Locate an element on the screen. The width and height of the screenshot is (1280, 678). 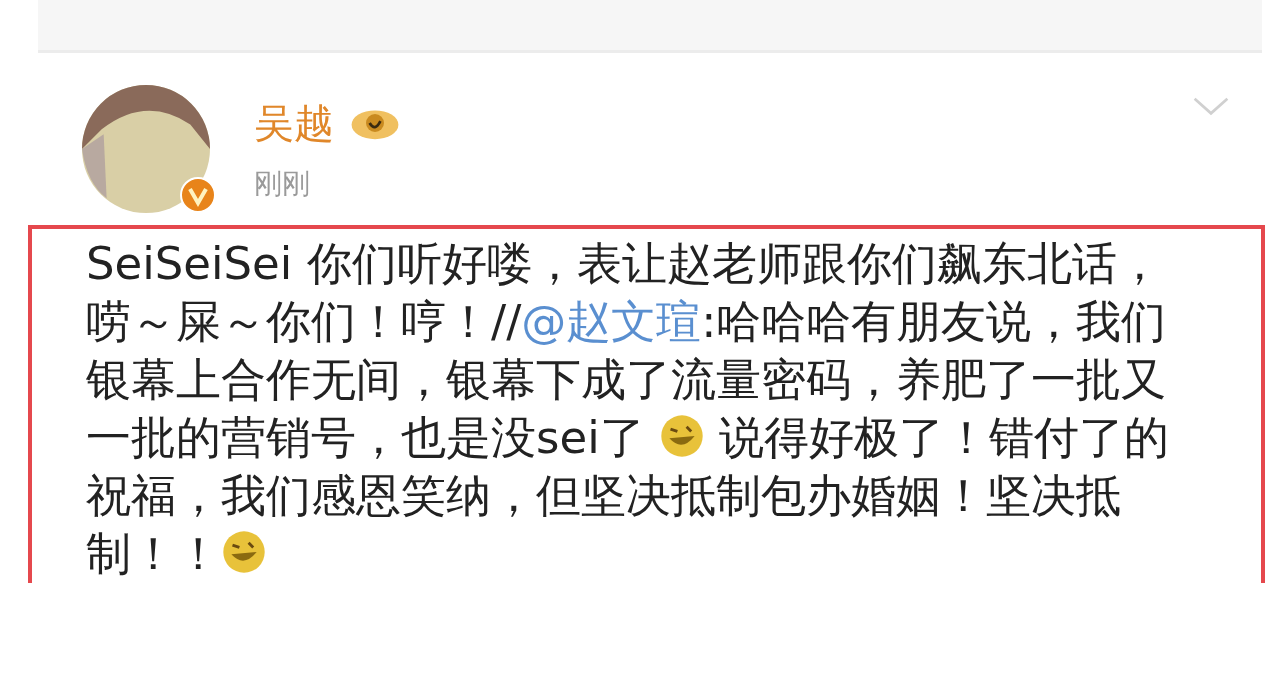
avatar is located at coordinates (146, 149).